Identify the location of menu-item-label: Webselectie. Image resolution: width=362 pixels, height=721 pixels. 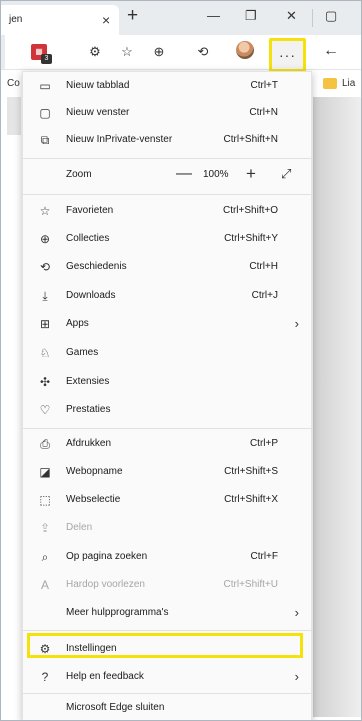
(93, 499).